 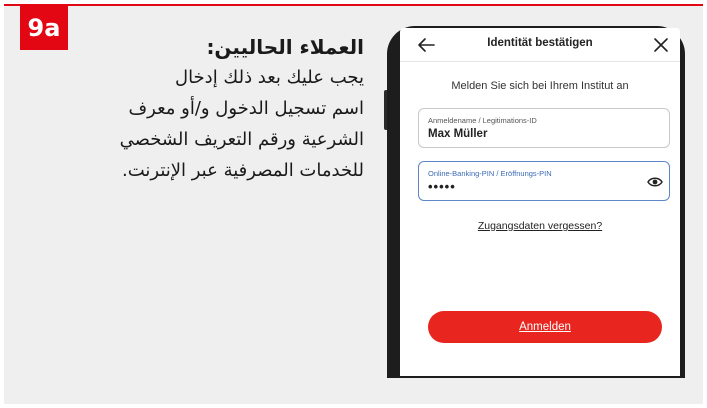 I want to click on page-subtitle: Melden Sie sich bei Ihrem Institut an, so click(x=540, y=86).